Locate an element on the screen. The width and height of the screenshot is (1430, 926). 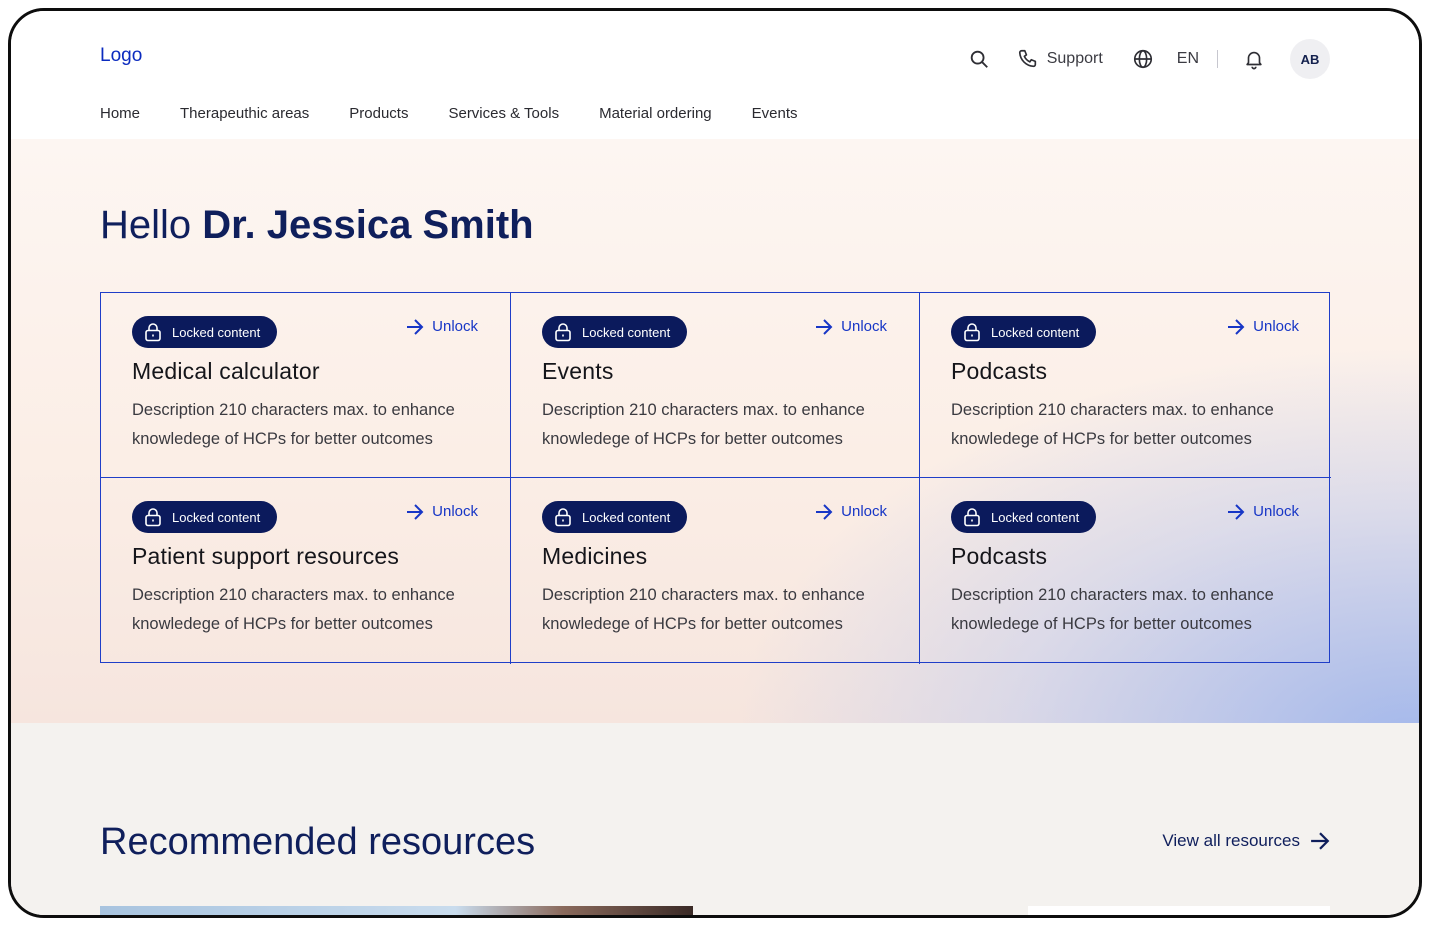
search-icon is located at coordinates (979, 59).